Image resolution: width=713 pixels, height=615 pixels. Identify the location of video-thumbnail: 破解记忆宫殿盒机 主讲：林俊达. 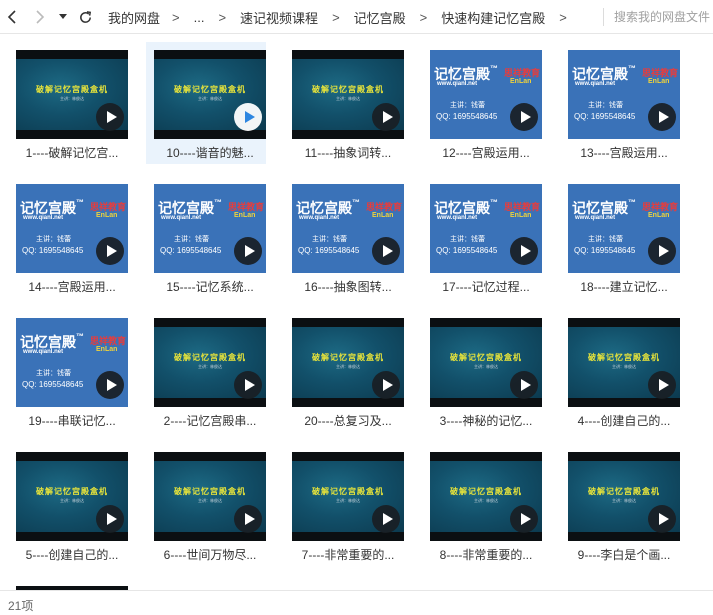
(348, 362).